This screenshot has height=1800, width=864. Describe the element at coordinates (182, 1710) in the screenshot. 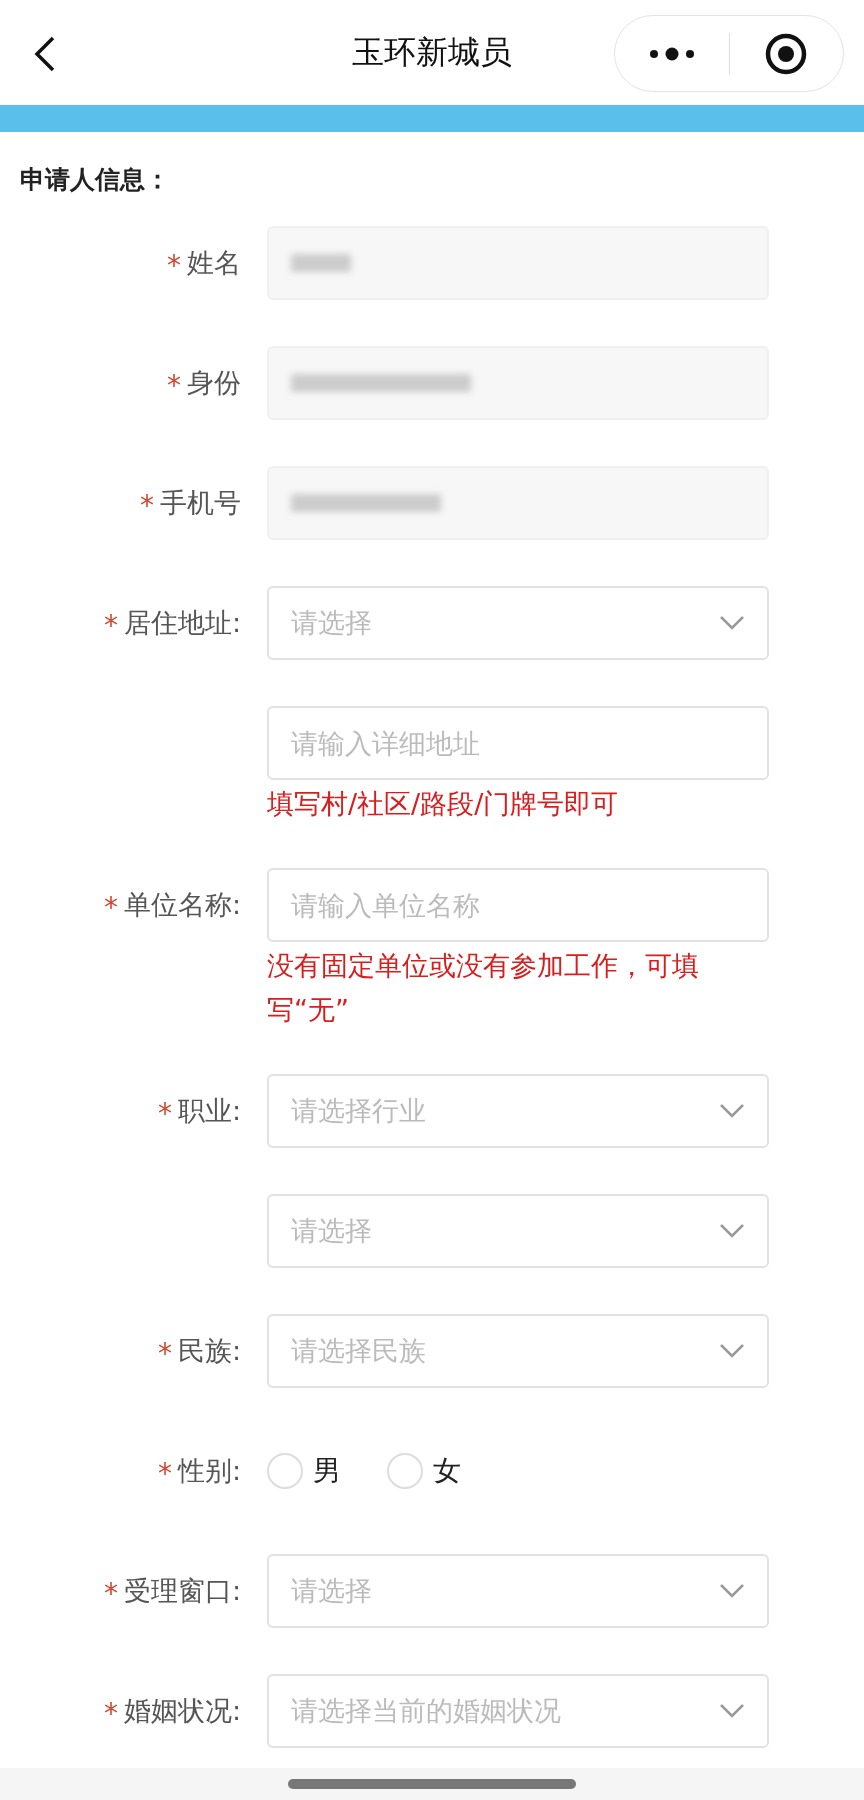

I see `field-label: 婚姻状况:` at that location.